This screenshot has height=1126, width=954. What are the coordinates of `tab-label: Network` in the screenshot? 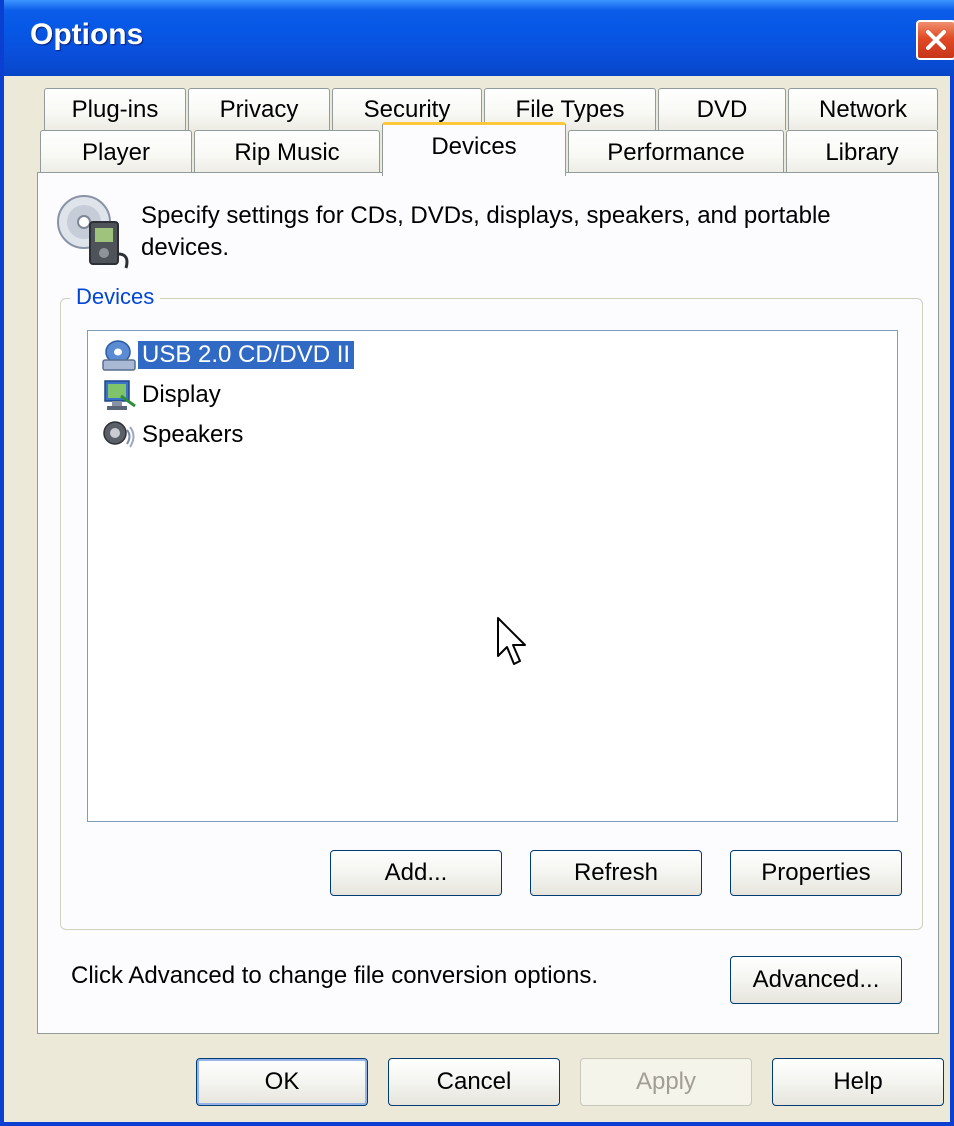 It's located at (863, 109).